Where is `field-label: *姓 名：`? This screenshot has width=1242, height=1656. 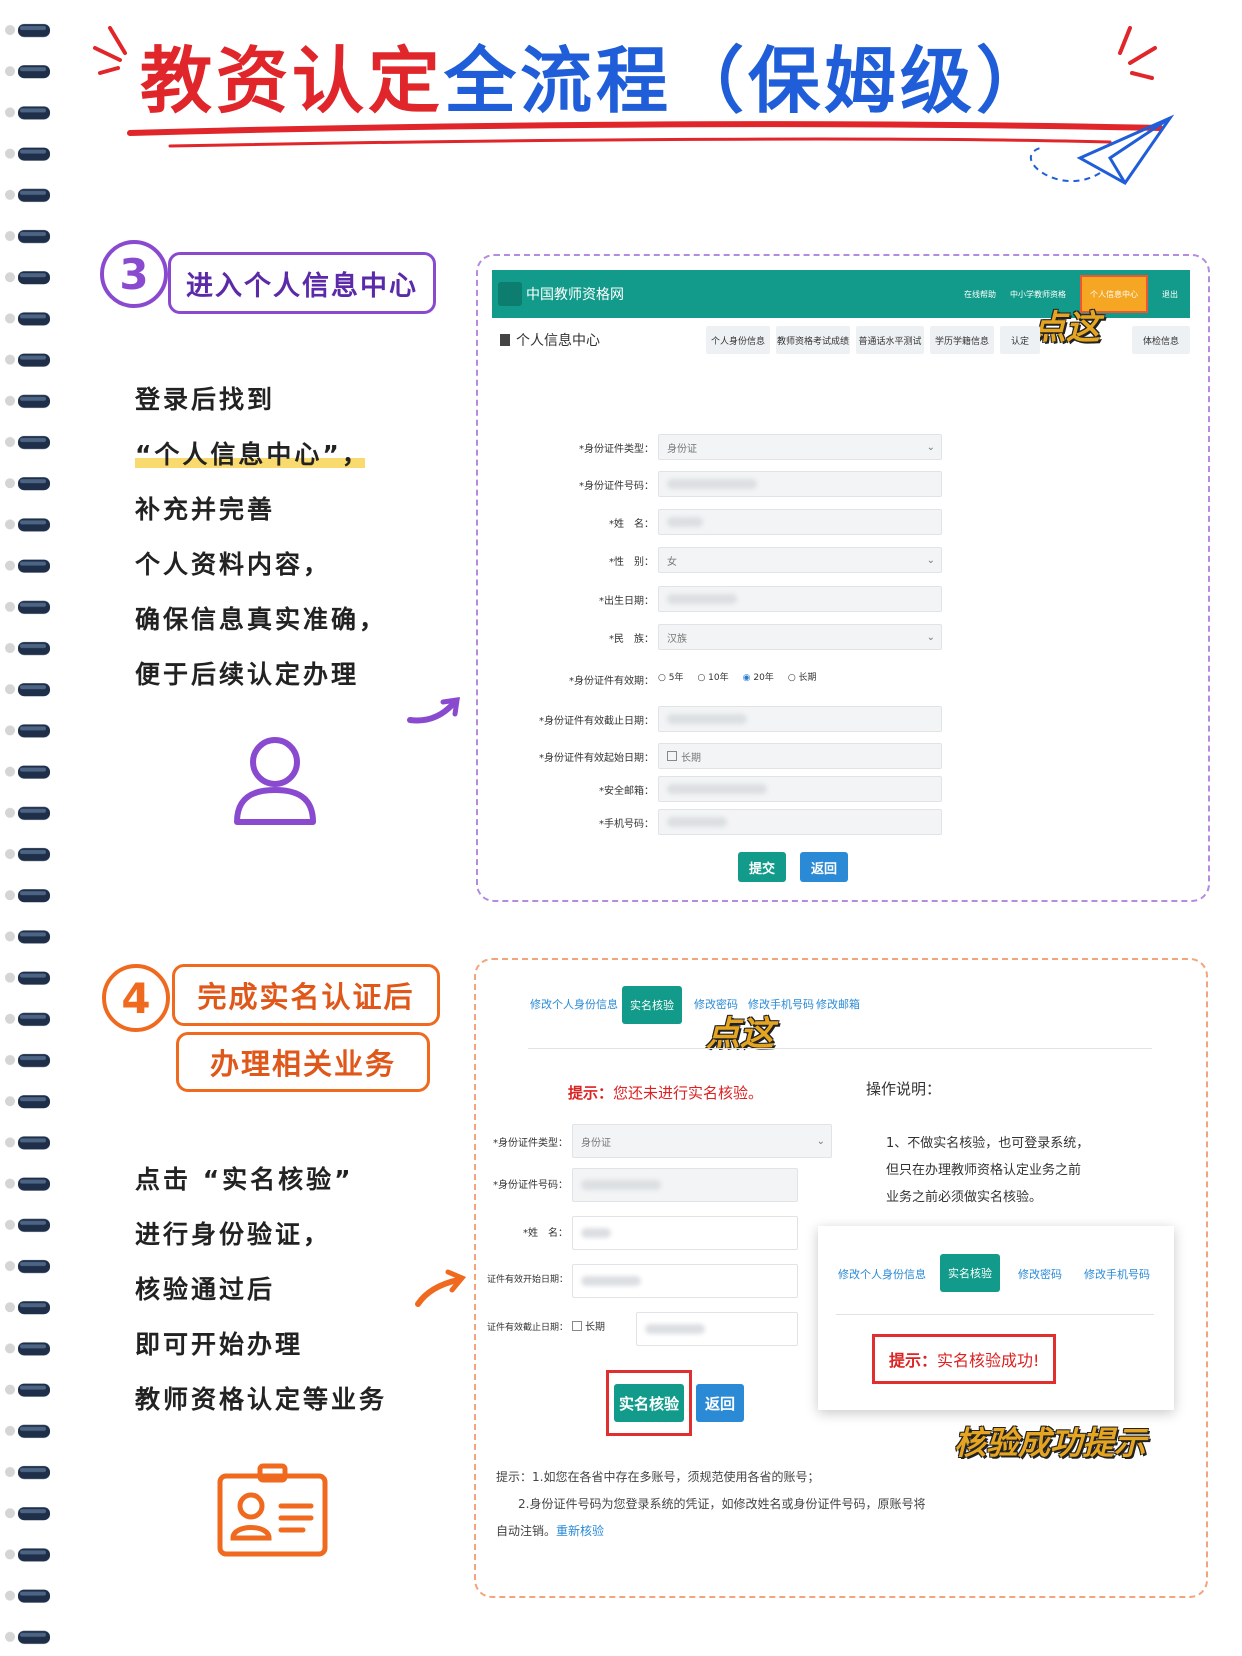 field-label: *姓 名： is located at coordinates (545, 1233).